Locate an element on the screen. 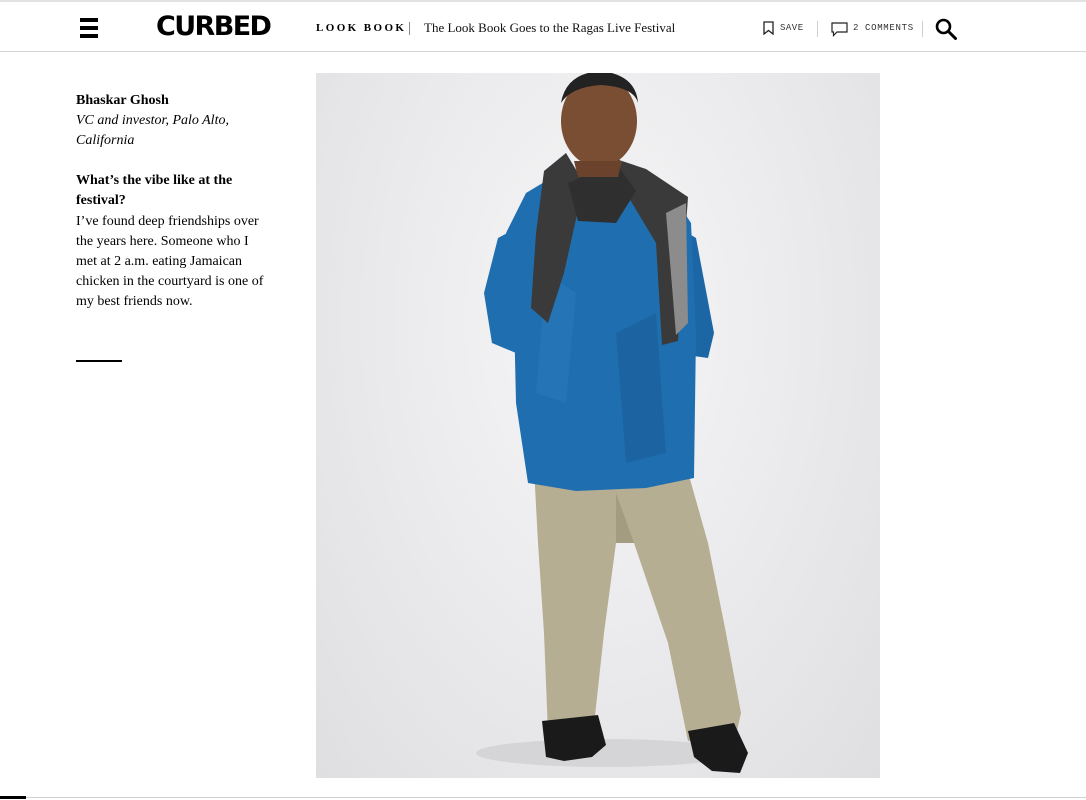 This screenshot has height=800, width=1086. search-button is located at coordinates (946, 29).